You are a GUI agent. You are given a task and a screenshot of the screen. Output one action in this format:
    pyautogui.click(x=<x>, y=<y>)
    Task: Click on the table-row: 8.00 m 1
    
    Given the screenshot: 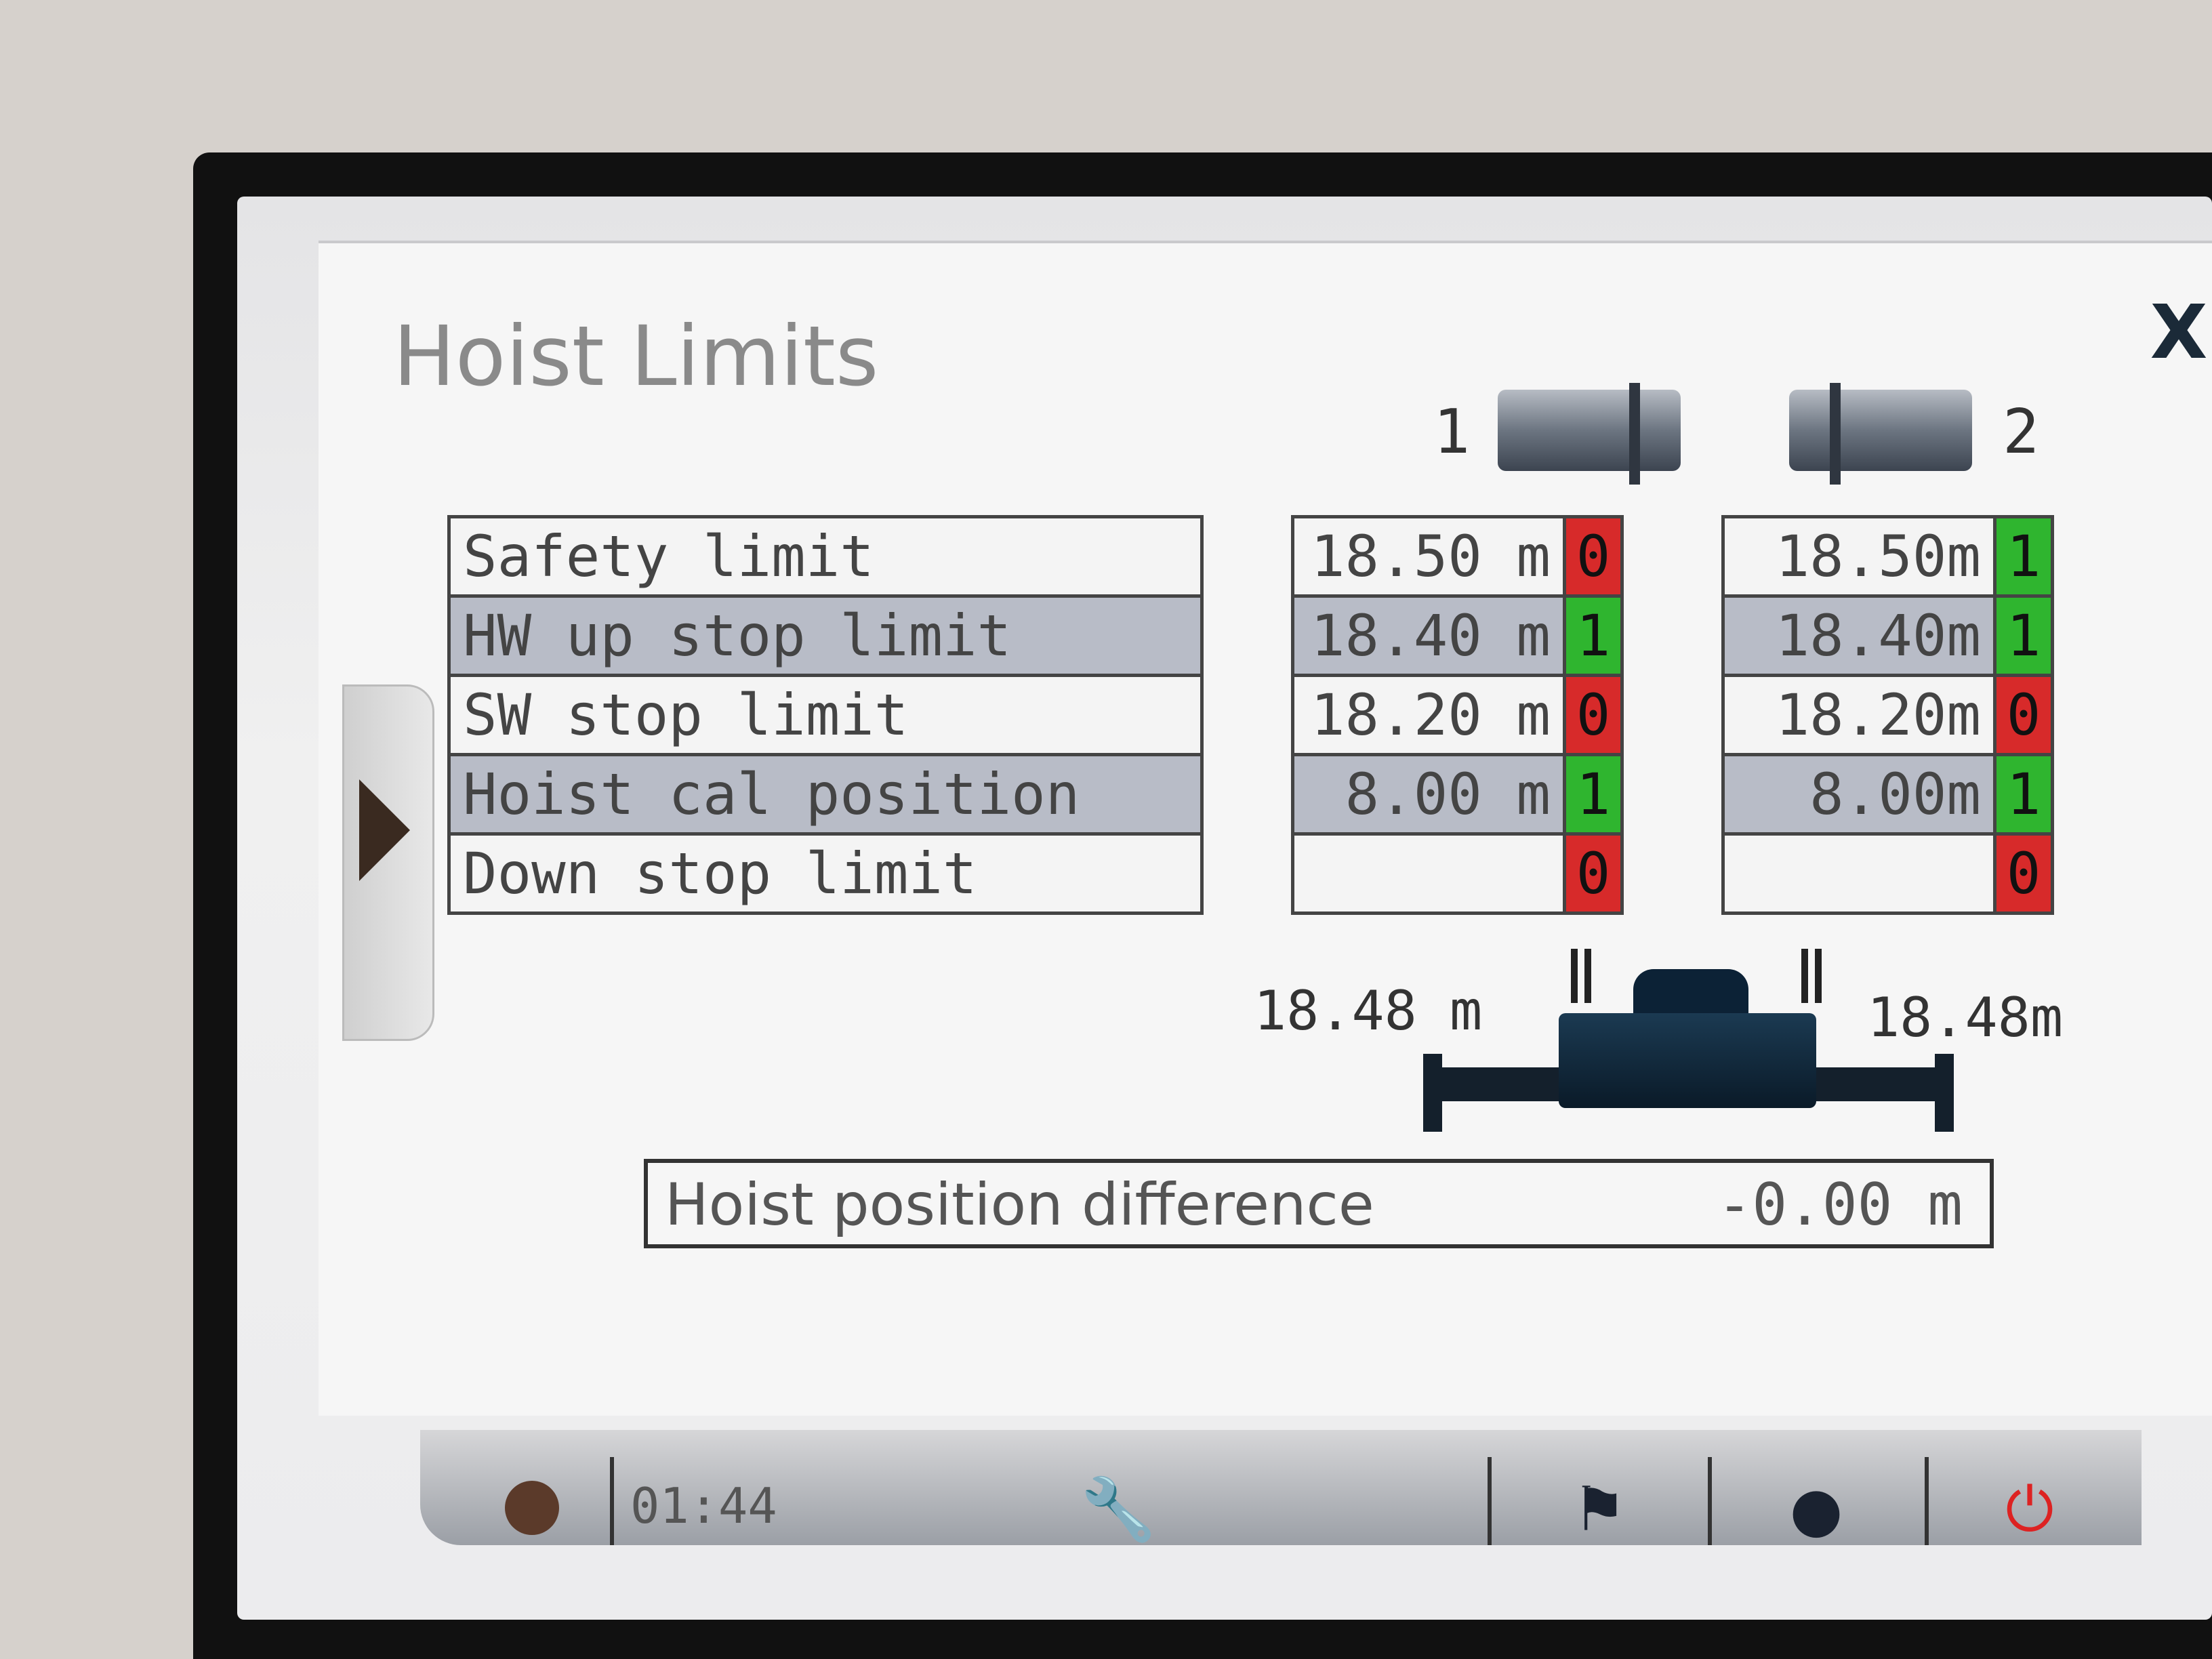 What is the action you would take?
    pyautogui.click(x=1458, y=795)
    